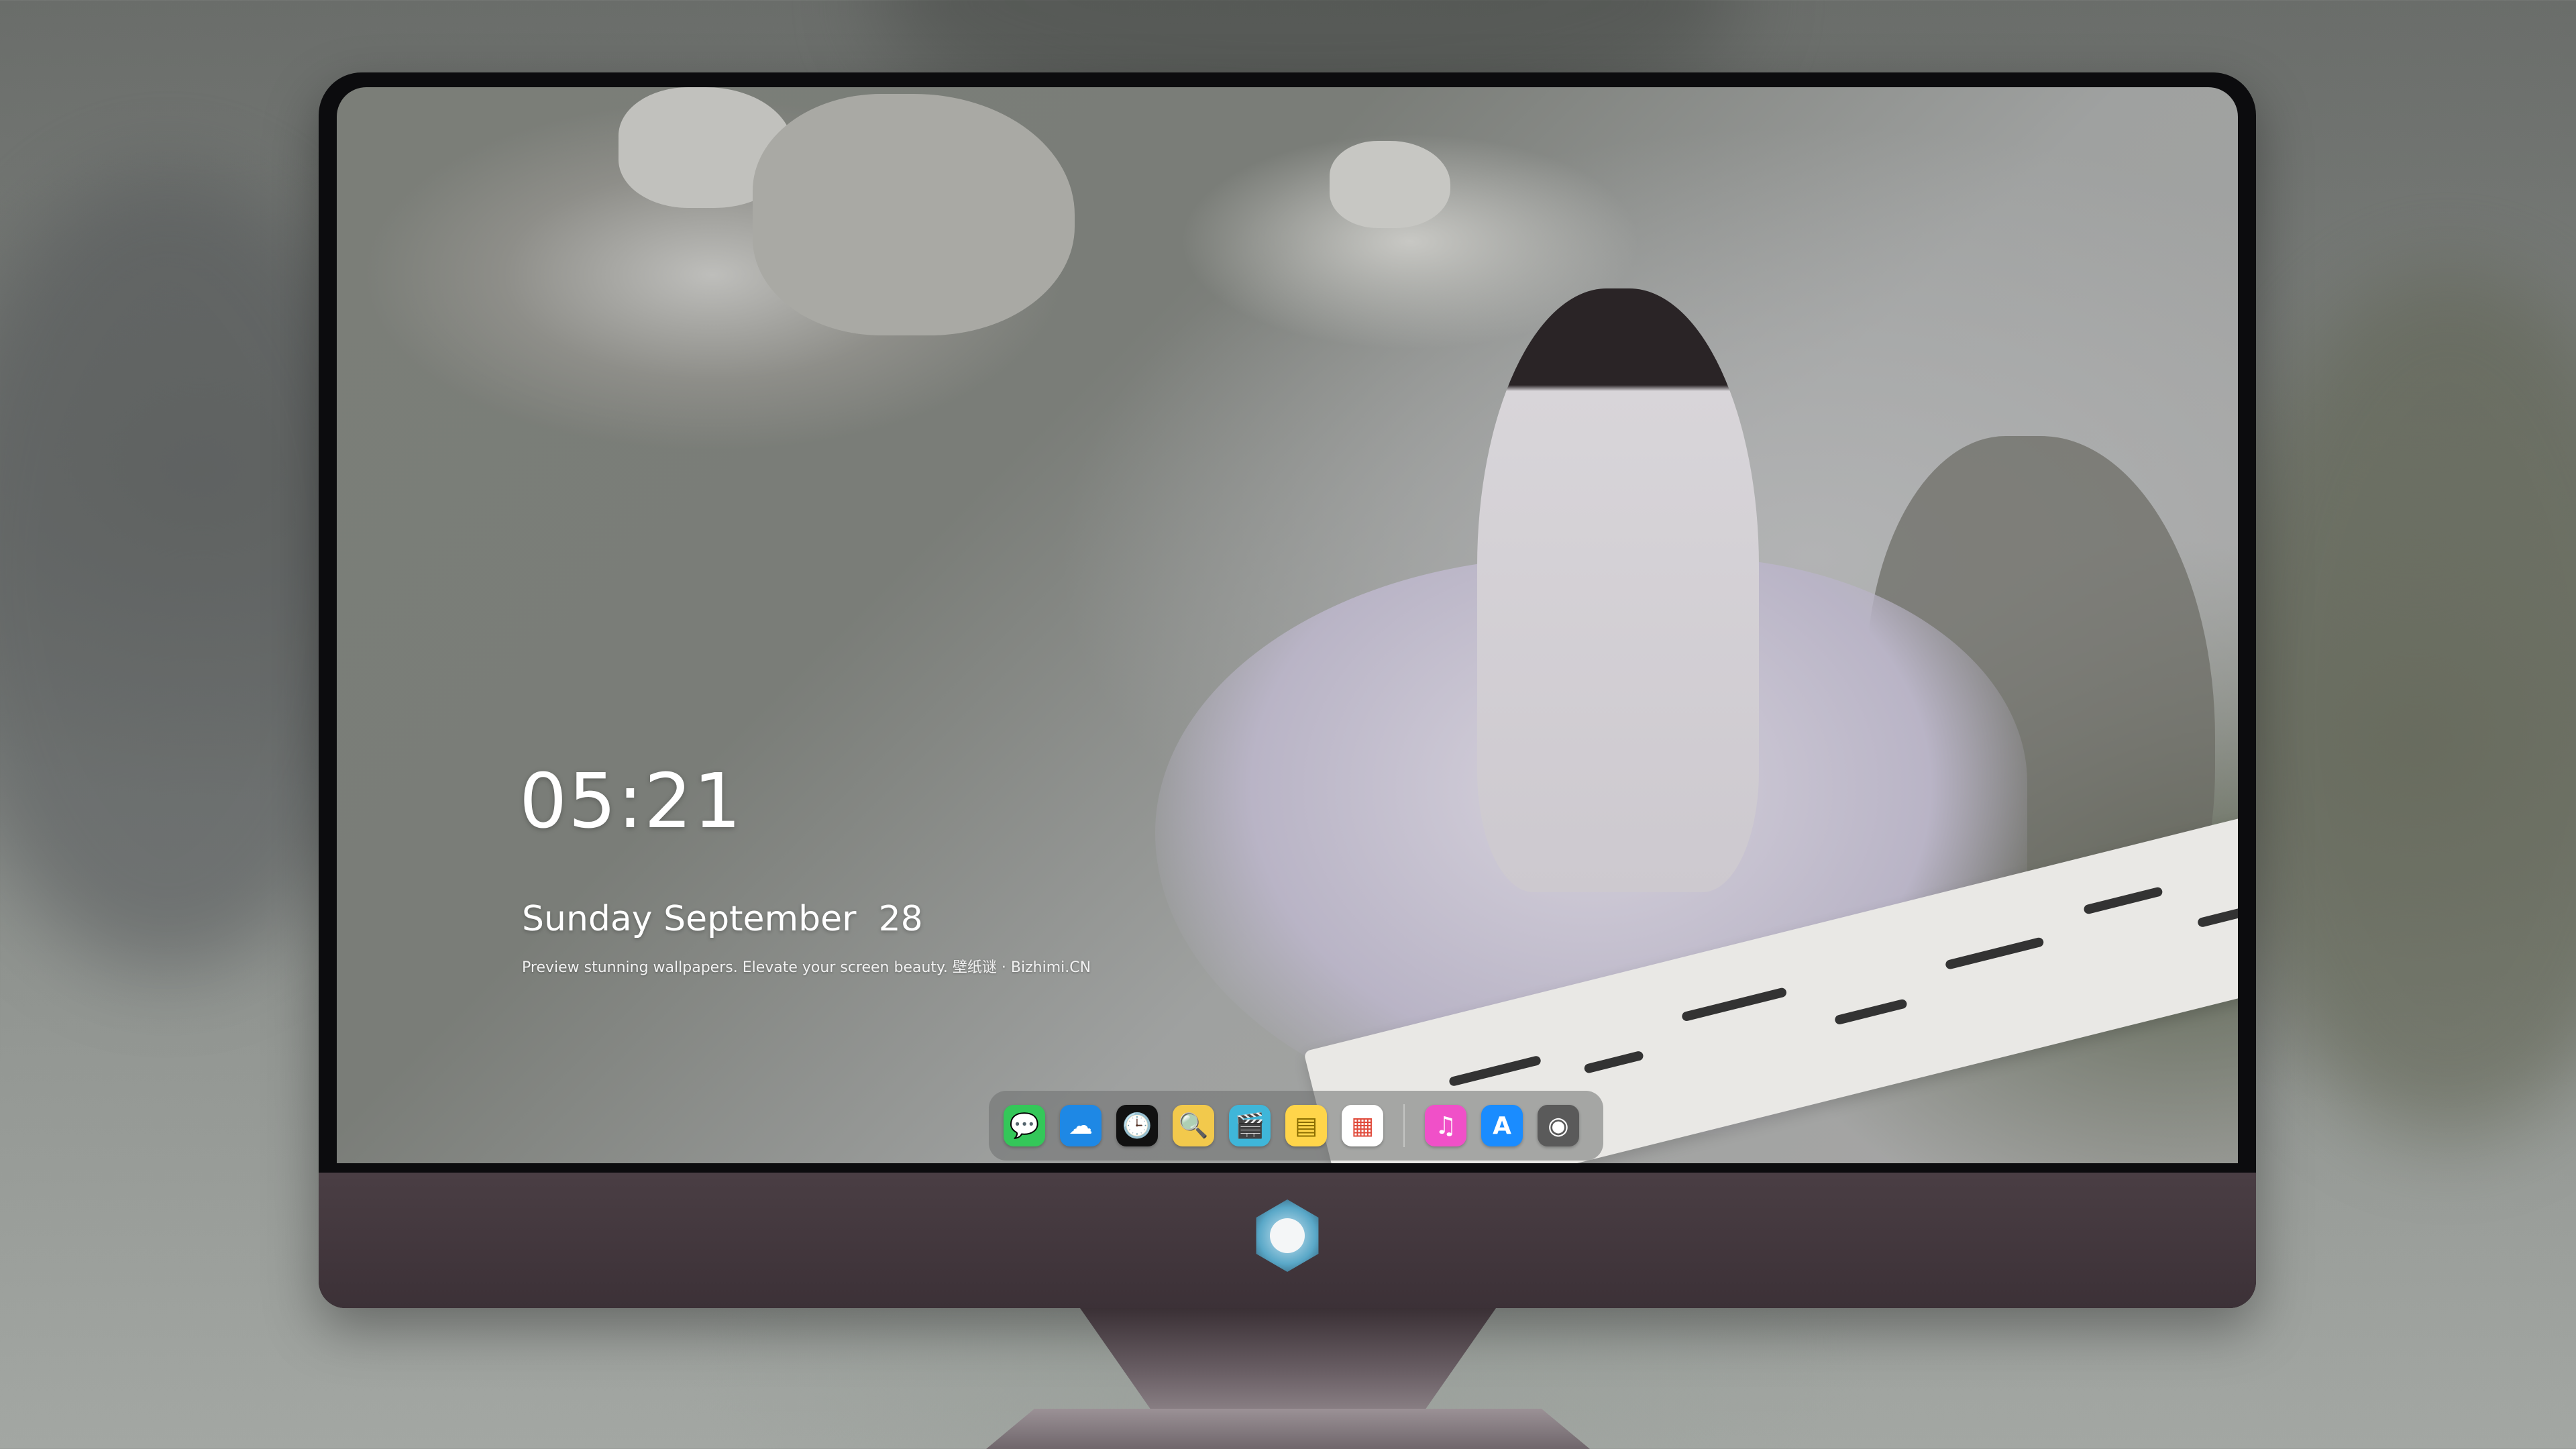 This screenshot has width=2576, height=1449. I want to click on clock-icon: 🕒, so click(1137, 1125).